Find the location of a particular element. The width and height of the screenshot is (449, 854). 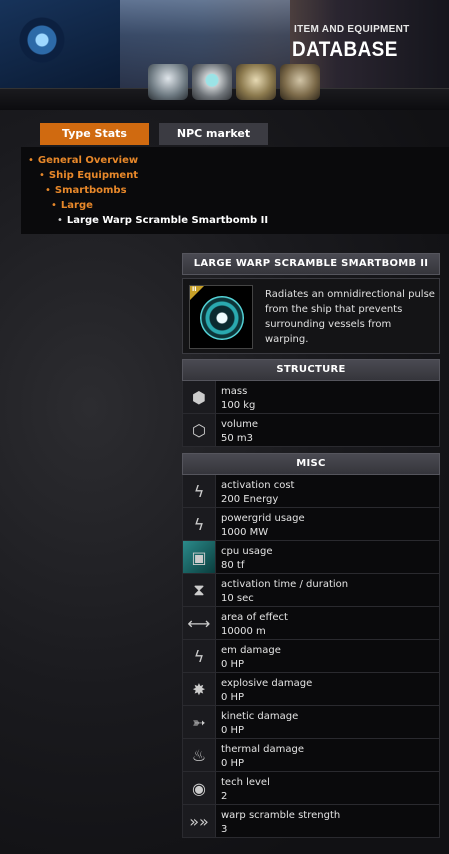

header-banner: ITEM AND EQUIPMENT DATABASE is located at coordinates (224, 55).